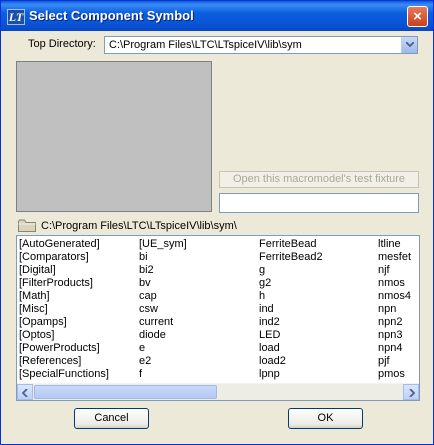  Describe the element at coordinates (163, 322) in the screenshot. I see `list-item: current` at that location.